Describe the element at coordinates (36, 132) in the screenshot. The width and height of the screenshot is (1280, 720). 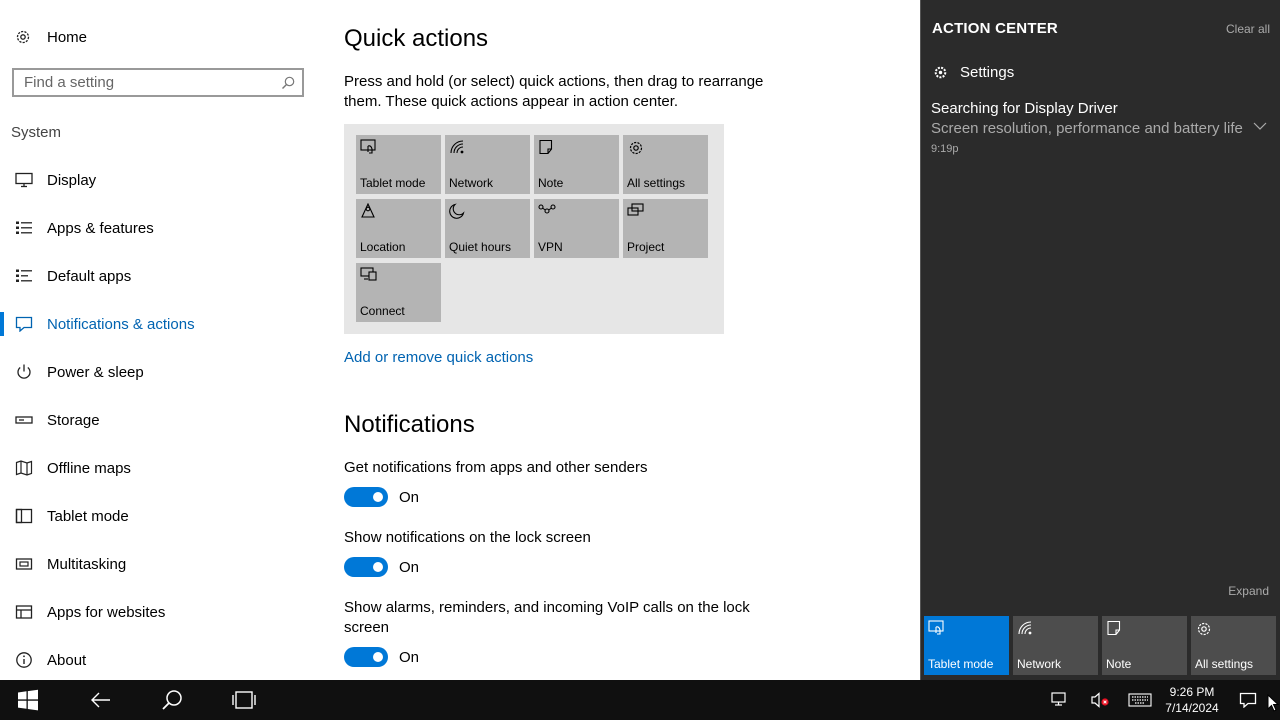
I see `nav-group-label: System` at that location.